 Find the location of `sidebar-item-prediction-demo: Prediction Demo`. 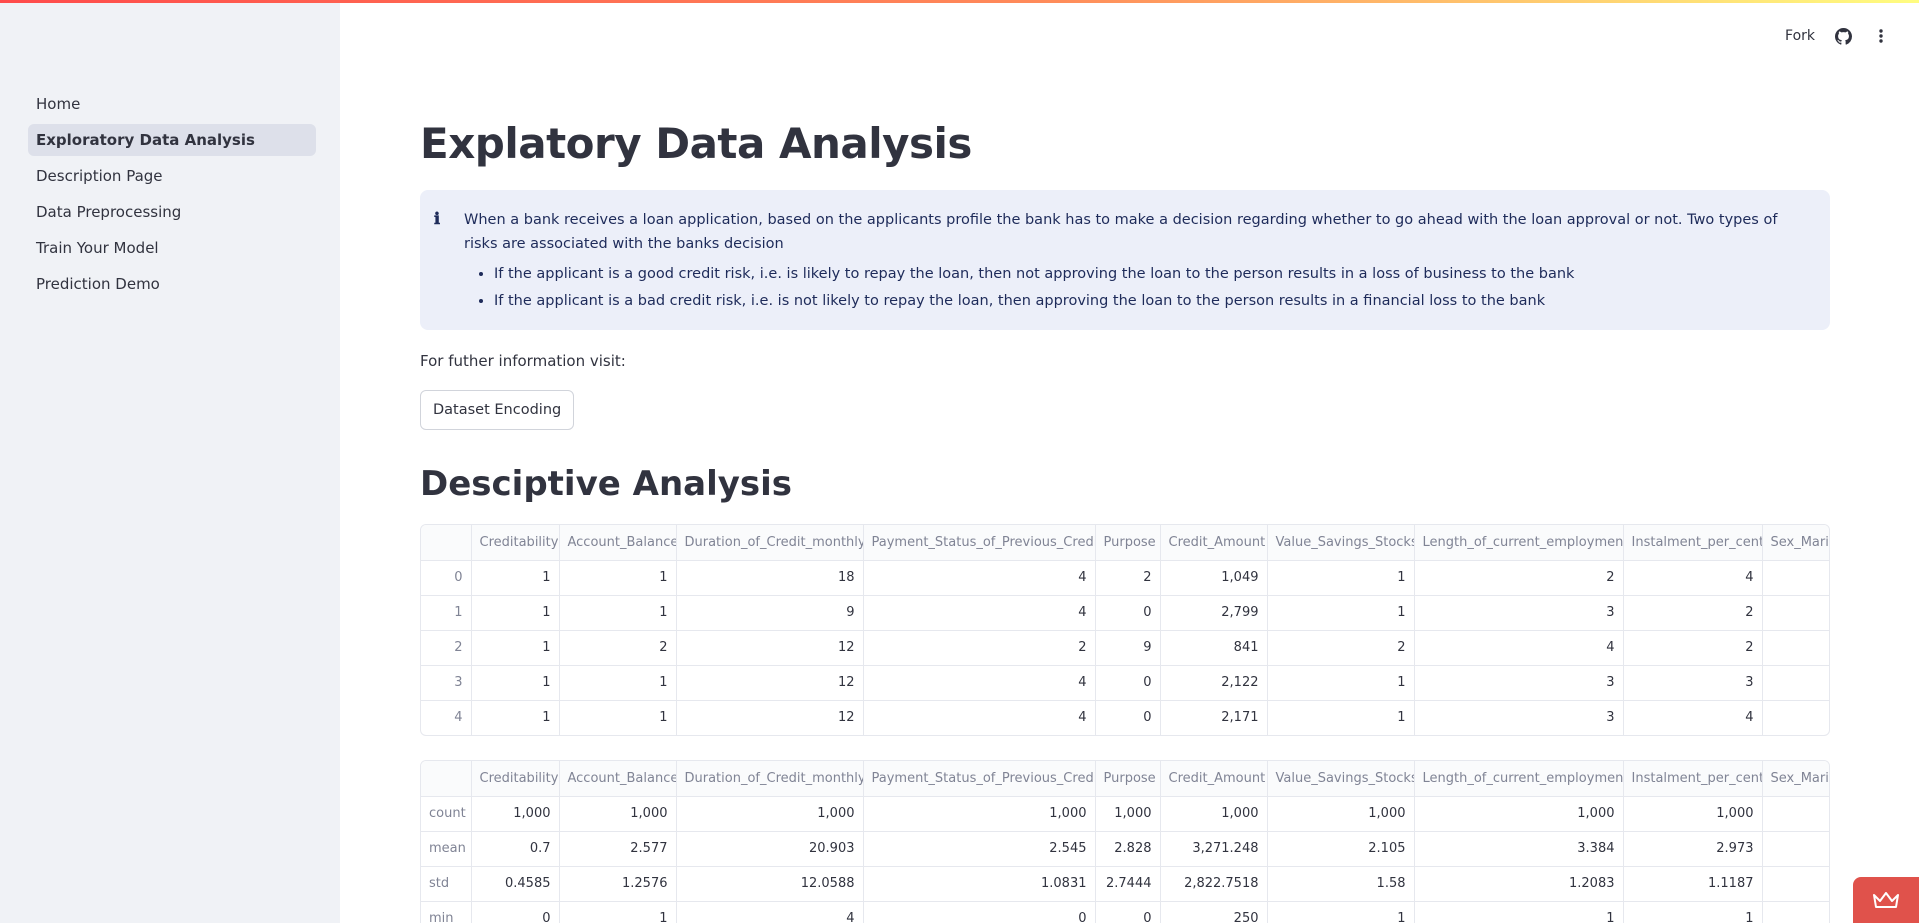

sidebar-item-prediction-demo: Prediction Demo is located at coordinates (172, 284).